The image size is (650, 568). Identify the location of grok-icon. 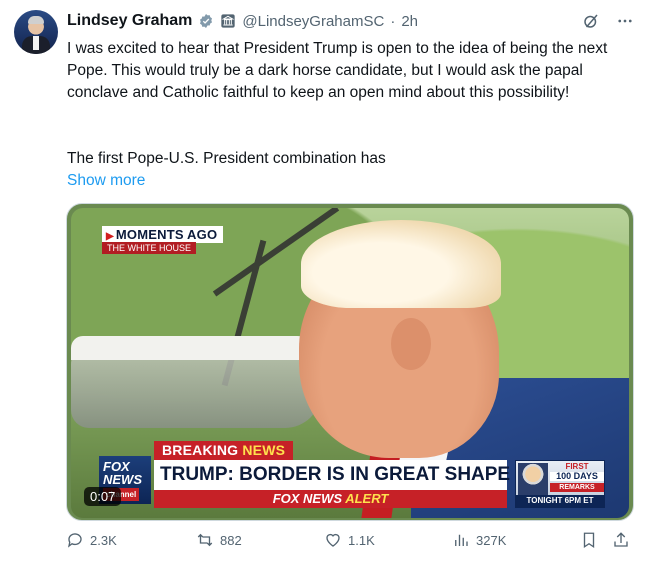
(591, 21).